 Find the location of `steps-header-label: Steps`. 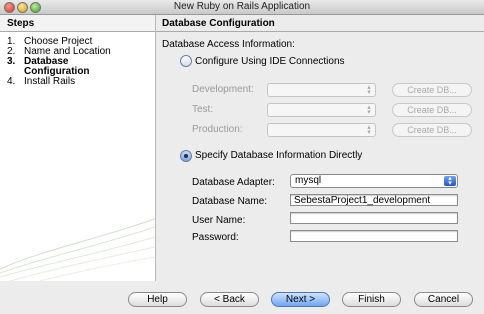

steps-header-label: Steps is located at coordinates (21, 23).